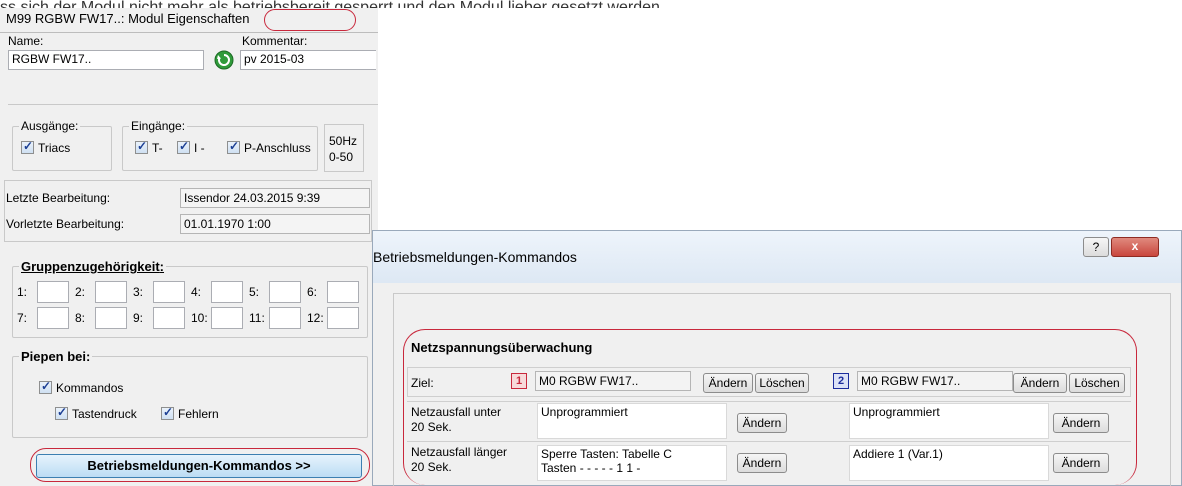 The image size is (1182, 486). What do you see at coordinates (198, 414) in the screenshot?
I see `beep-errors-label: Fehlern` at bounding box center [198, 414].